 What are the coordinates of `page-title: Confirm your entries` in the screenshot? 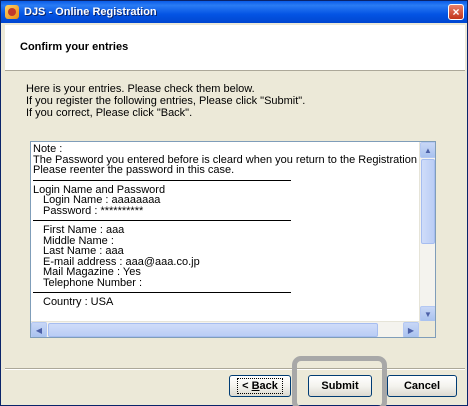 It's located at (74, 47).